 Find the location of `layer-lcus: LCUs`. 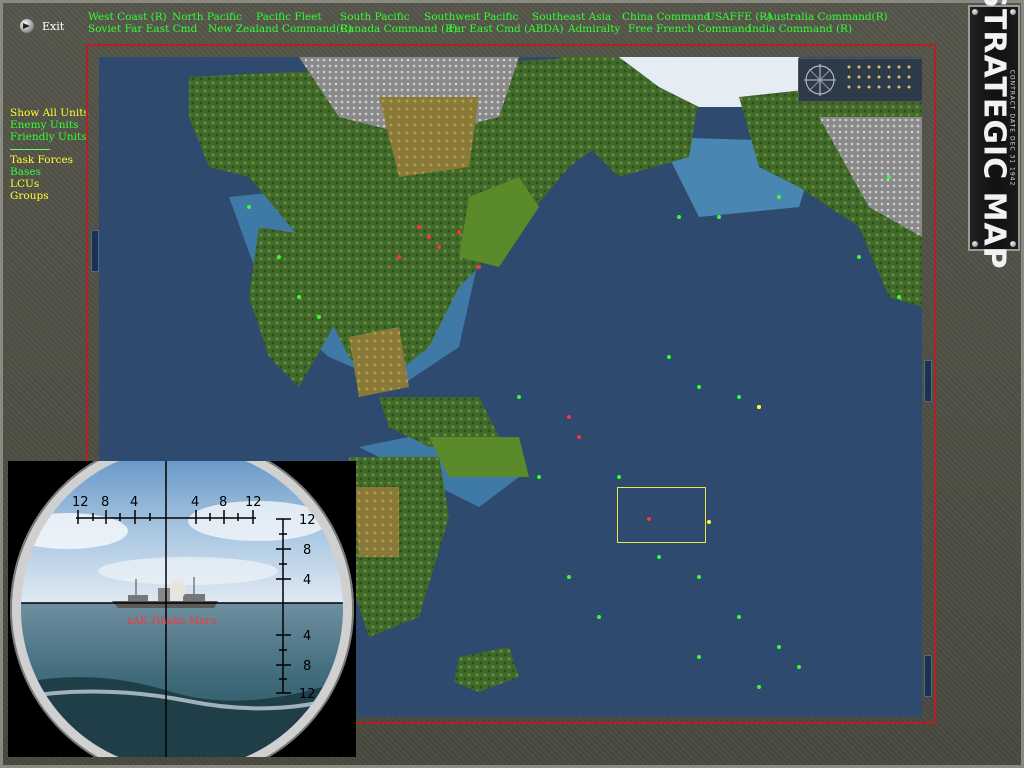

layer-lcus: LCUs is located at coordinates (49, 184).